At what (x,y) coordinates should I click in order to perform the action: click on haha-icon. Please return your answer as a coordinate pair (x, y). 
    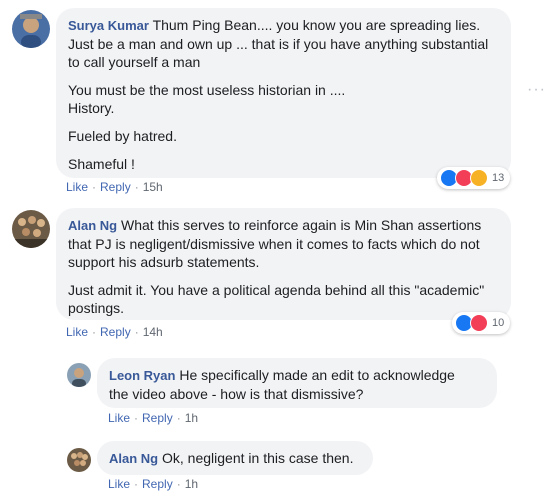
    Looking at the image, I should click on (479, 178).